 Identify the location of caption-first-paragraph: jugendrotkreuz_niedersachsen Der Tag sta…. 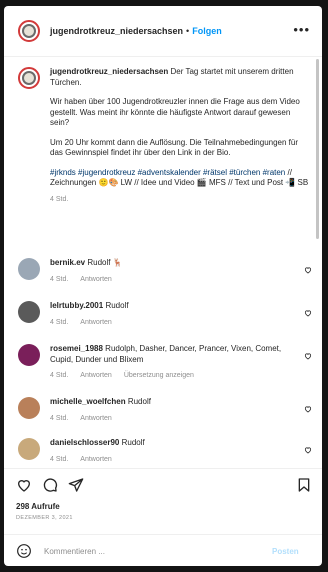
(180, 77).